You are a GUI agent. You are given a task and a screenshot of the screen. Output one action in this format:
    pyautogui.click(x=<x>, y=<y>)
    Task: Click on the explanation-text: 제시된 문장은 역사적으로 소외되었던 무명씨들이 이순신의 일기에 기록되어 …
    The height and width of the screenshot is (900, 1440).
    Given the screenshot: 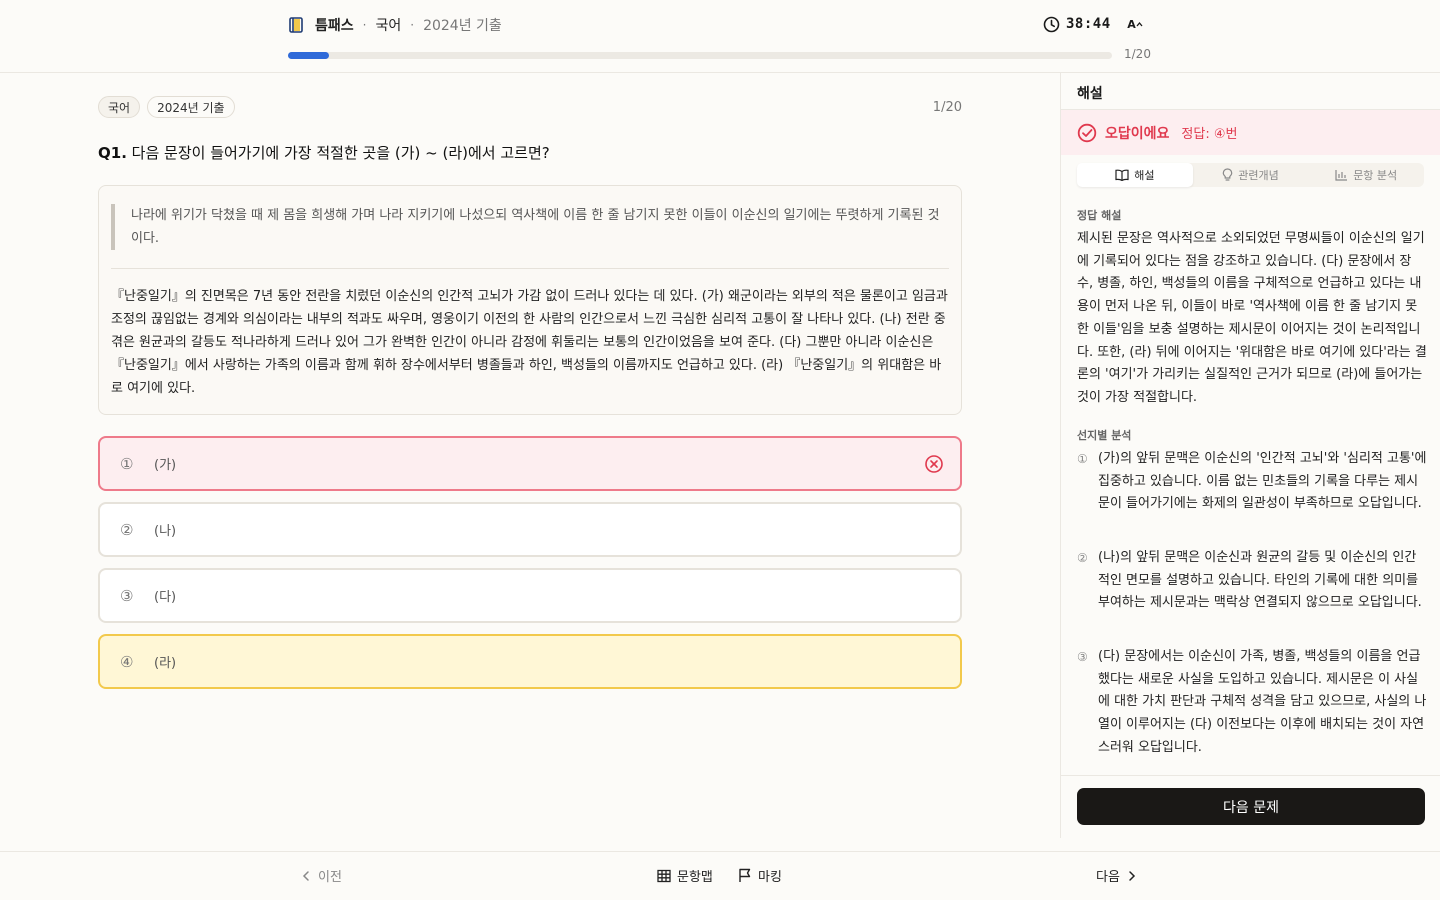 What is the action you would take?
    pyautogui.click(x=1252, y=318)
    